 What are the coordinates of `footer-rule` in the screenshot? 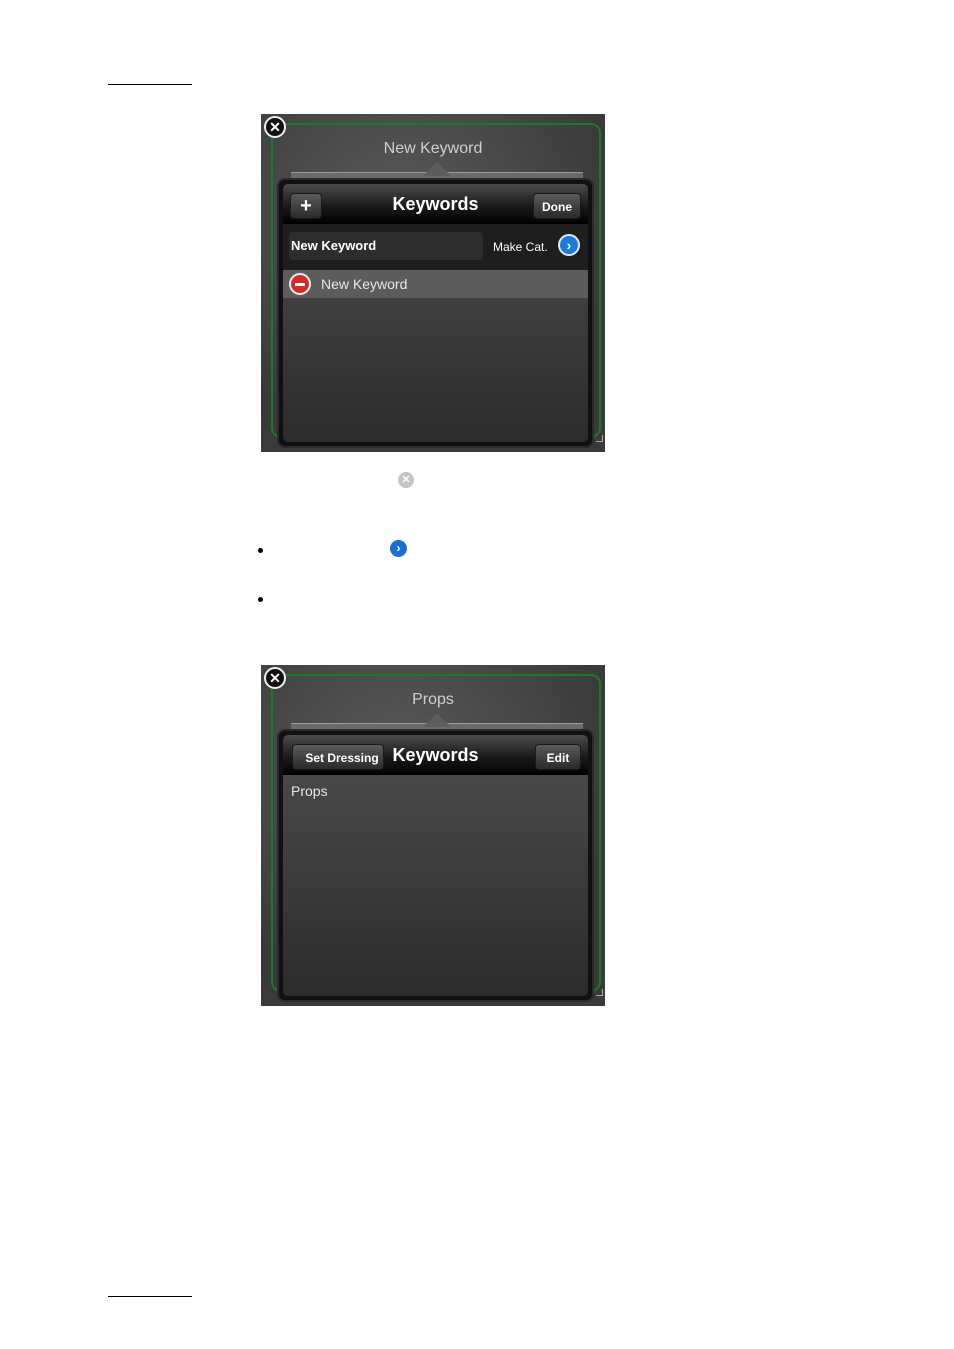 It's located at (150, 1296).